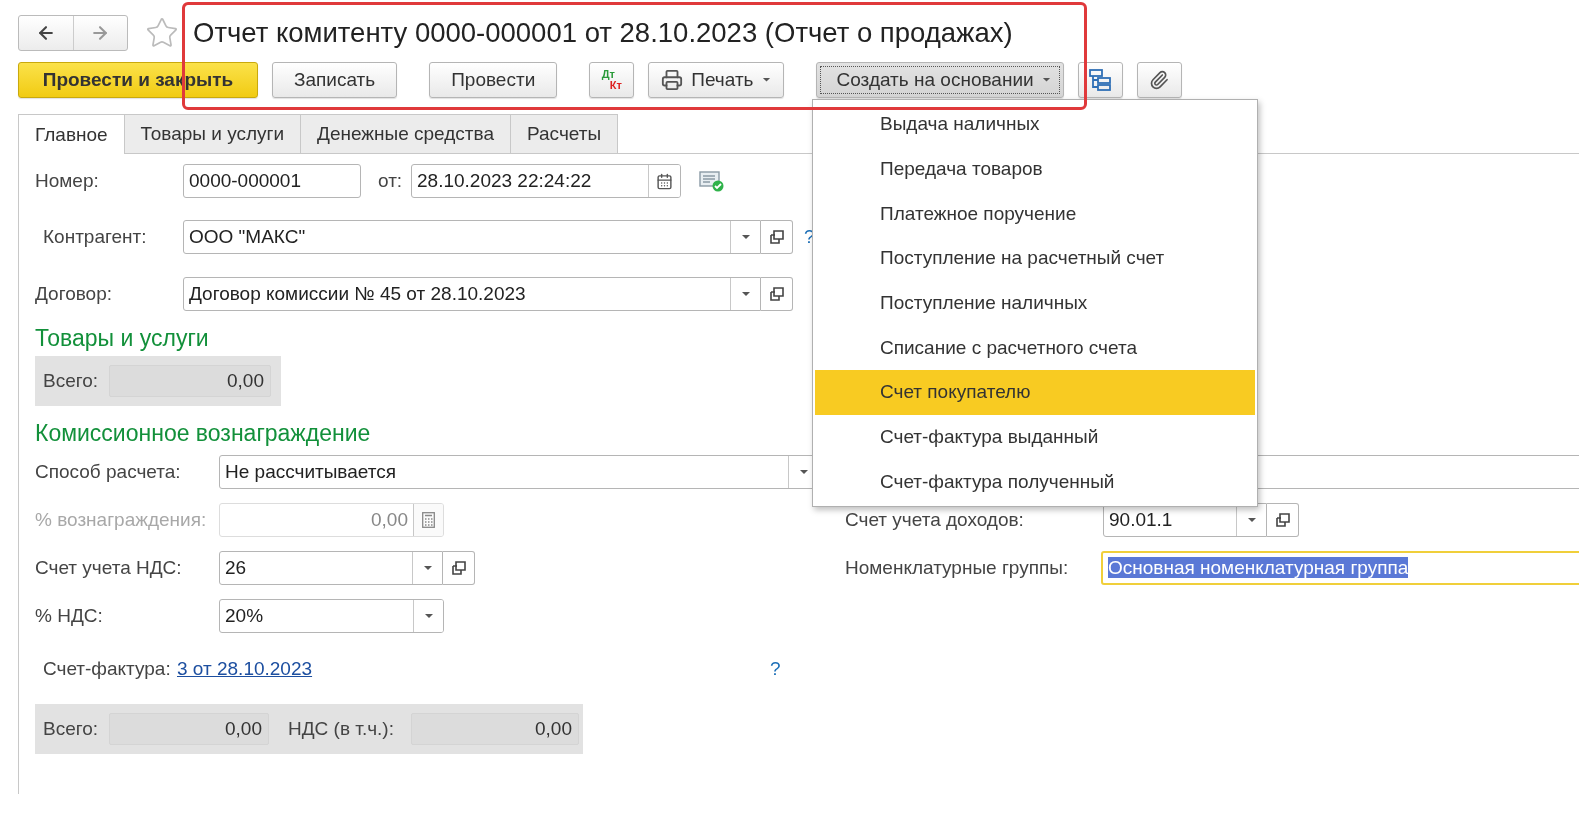  I want to click on field-label: % НДС:, so click(69, 616).